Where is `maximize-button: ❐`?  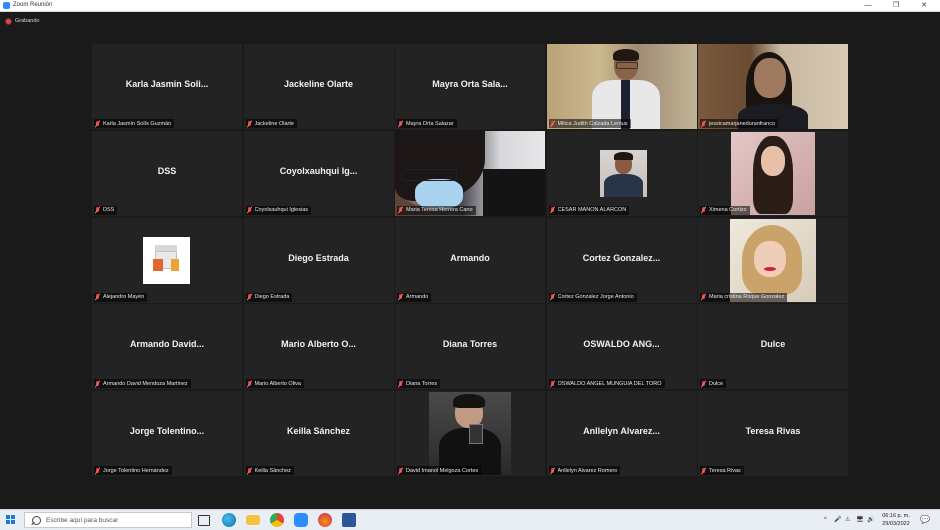 maximize-button: ❐ is located at coordinates (896, 5).